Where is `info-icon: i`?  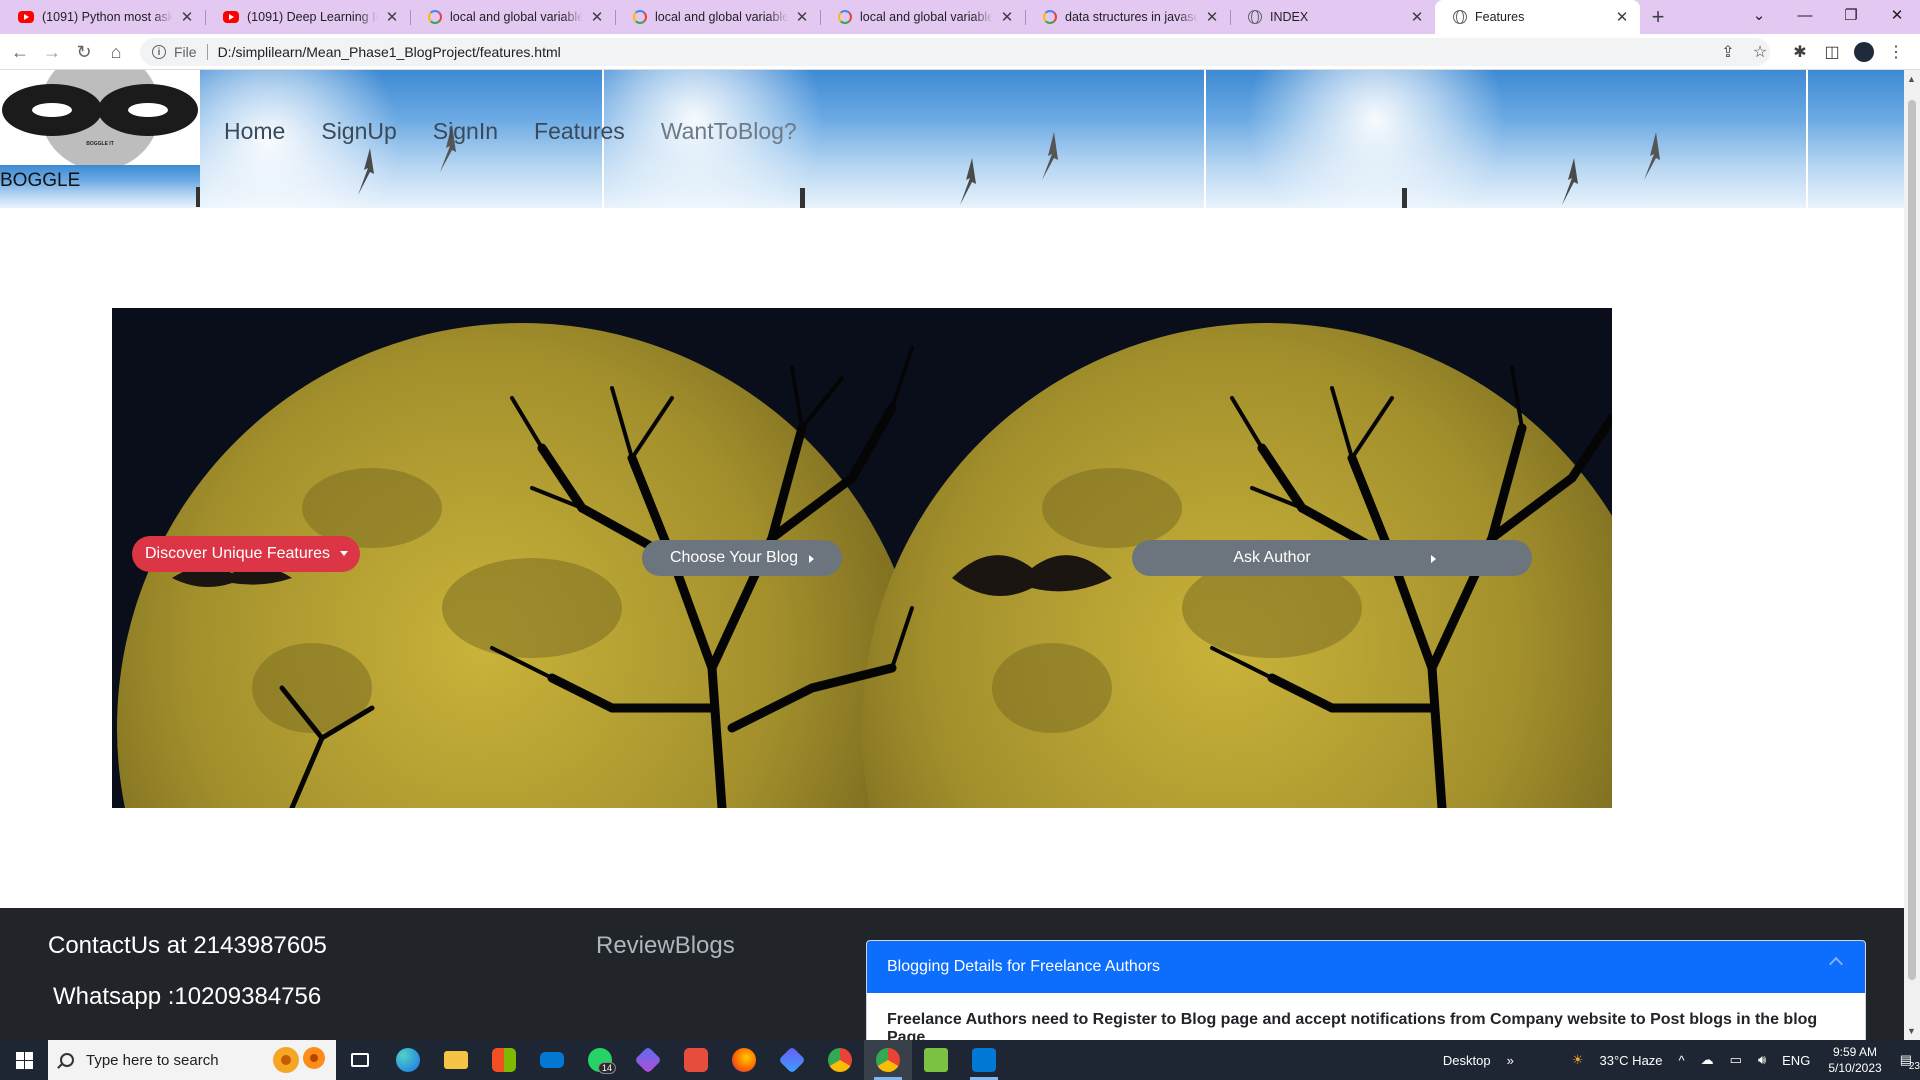
info-icon: i is located at coordinates (159, 52).